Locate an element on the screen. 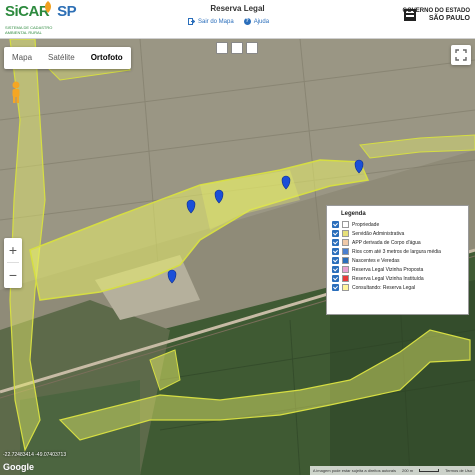 This screenshot has height=475, width=475. exit-map-link: Sair do Mapa is located at coordinates (211, 21).